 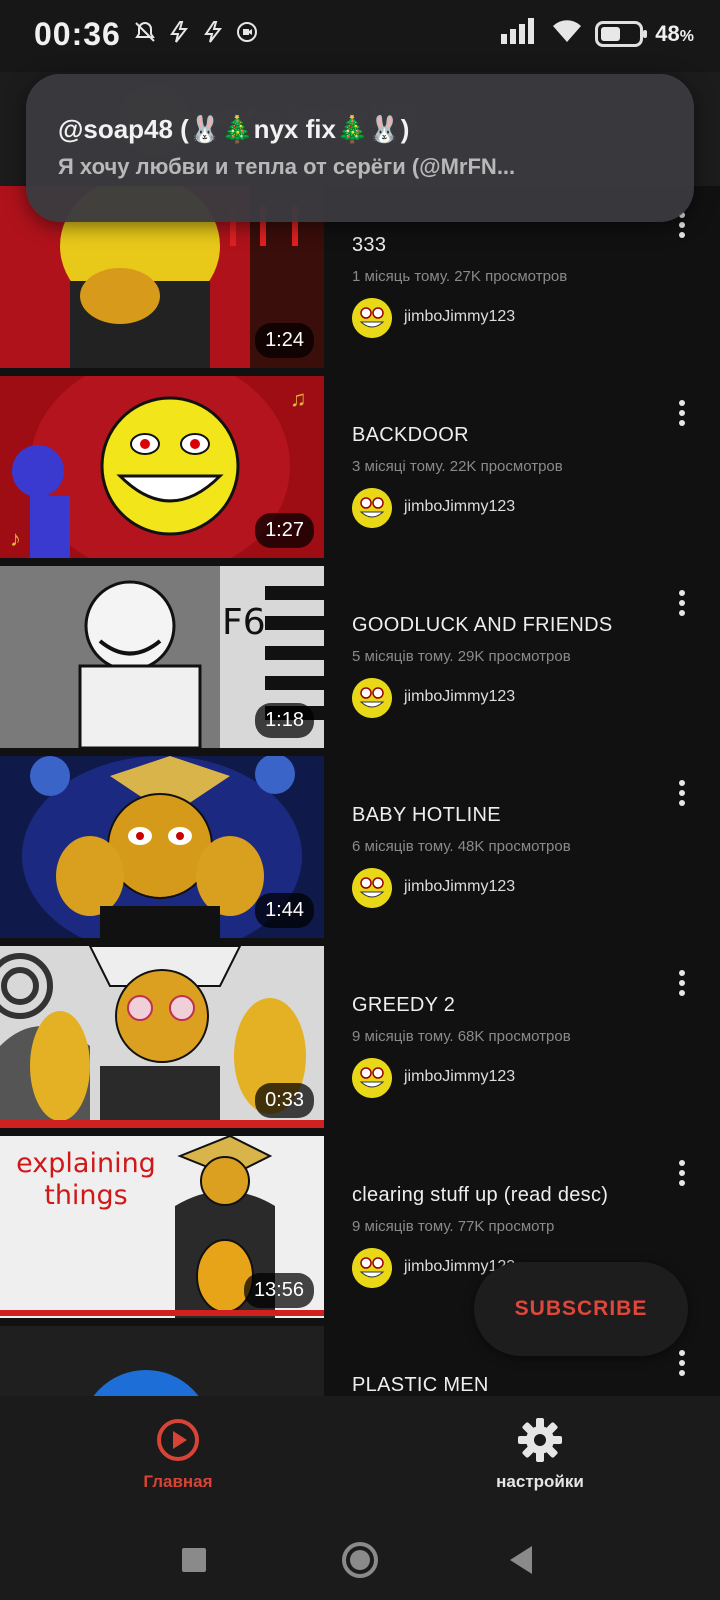 What do you see at coordinates (284, 1100) in the screenshot?
I see `video-duration: 0:33` at bounding box center [284, 1100].